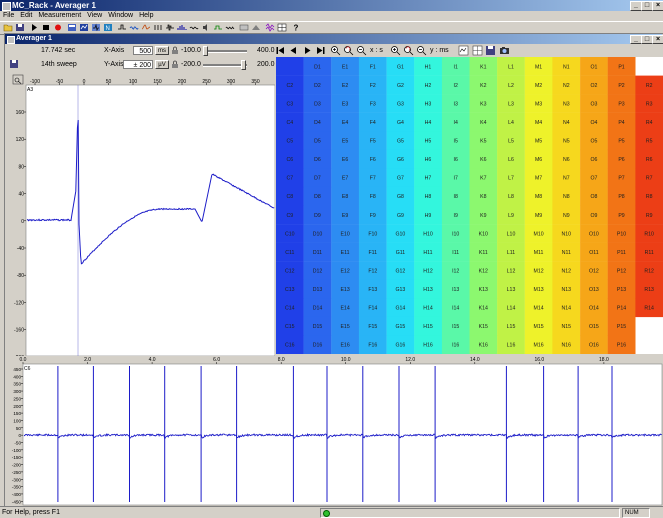  I want to click on electrode-label: K14, so click(483, 309).